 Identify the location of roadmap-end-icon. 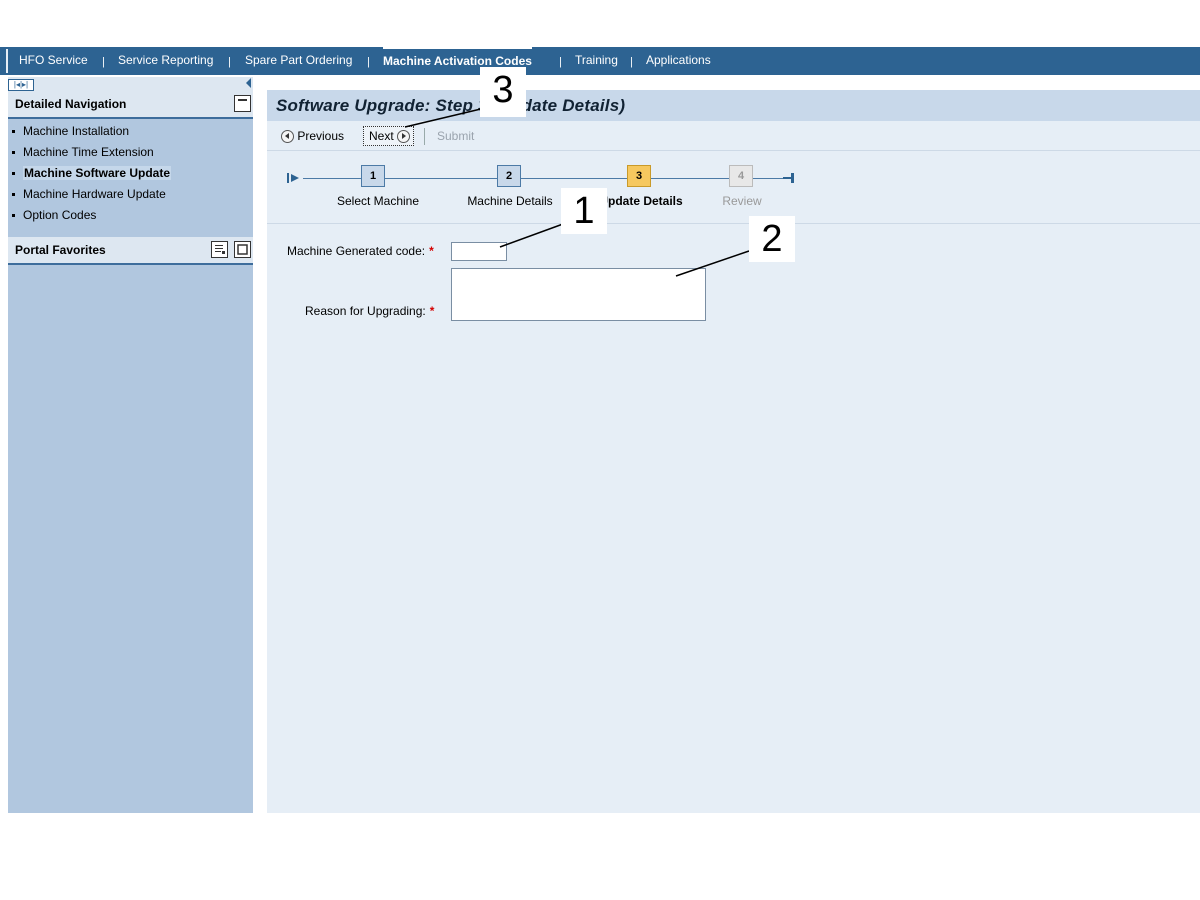
(788, 178).